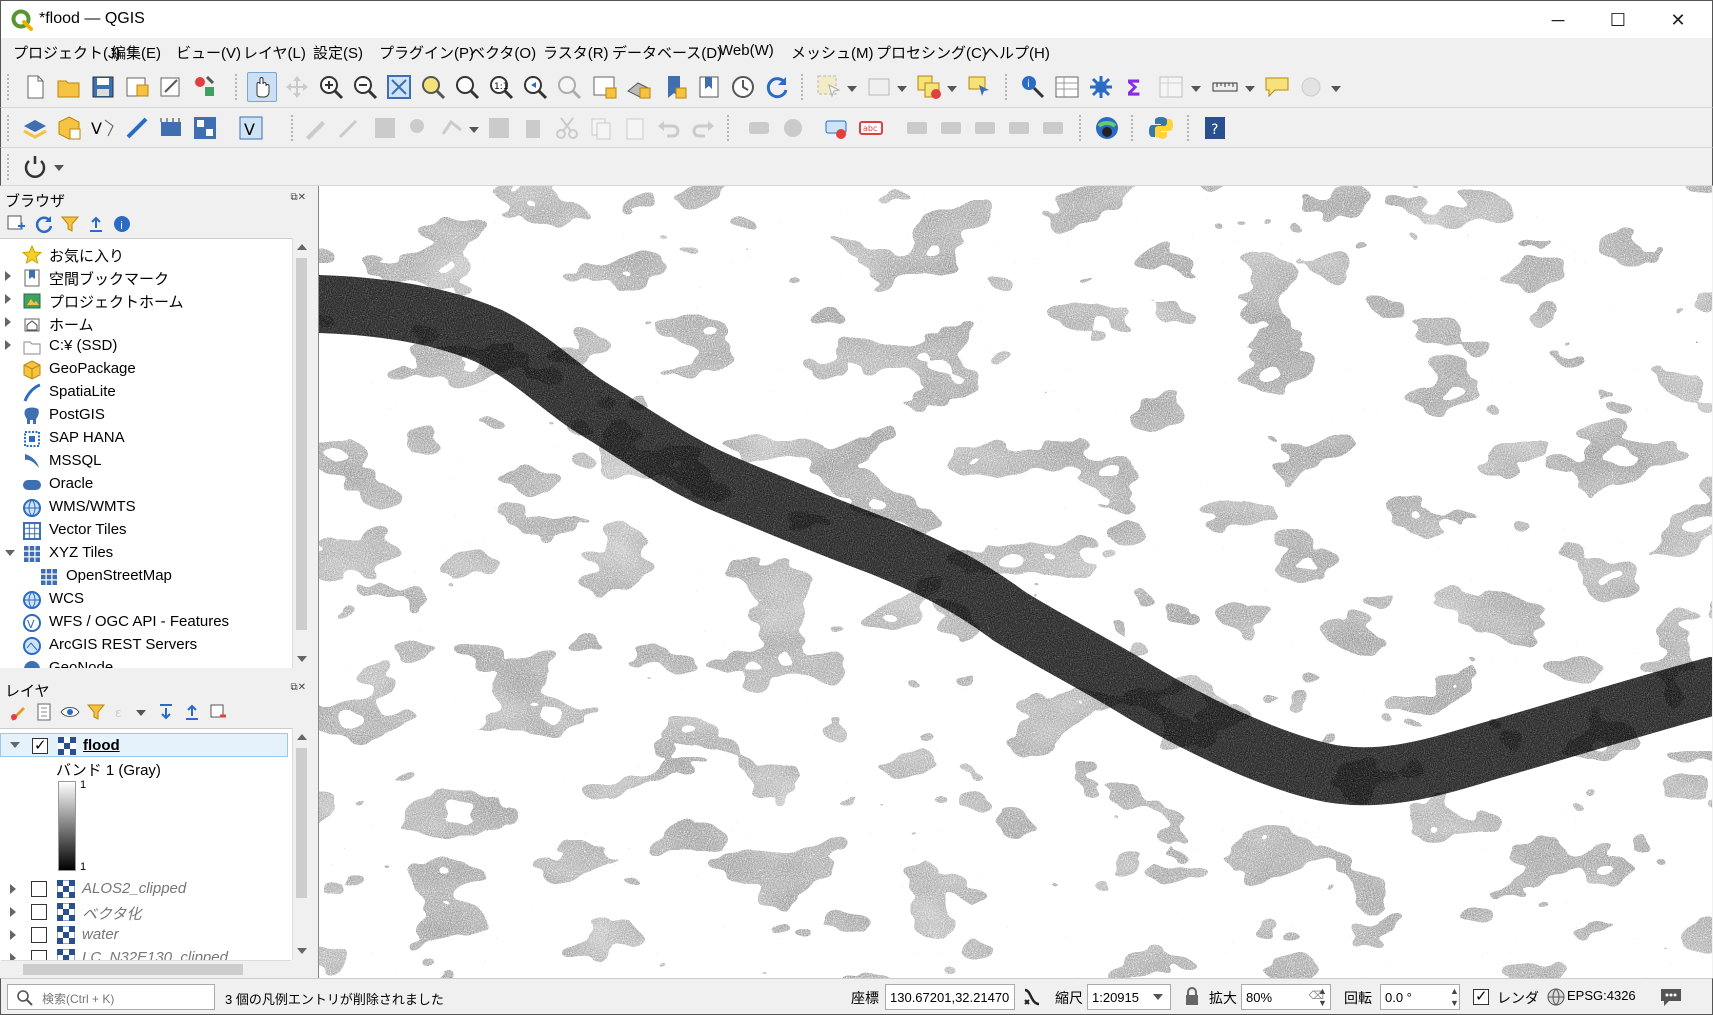 This screenshot has height=1015, width=1713. What do you see at coordinates (569, 87) in the screenshot?
I see `zoom-next-icon` at bounding box center [569, 87].